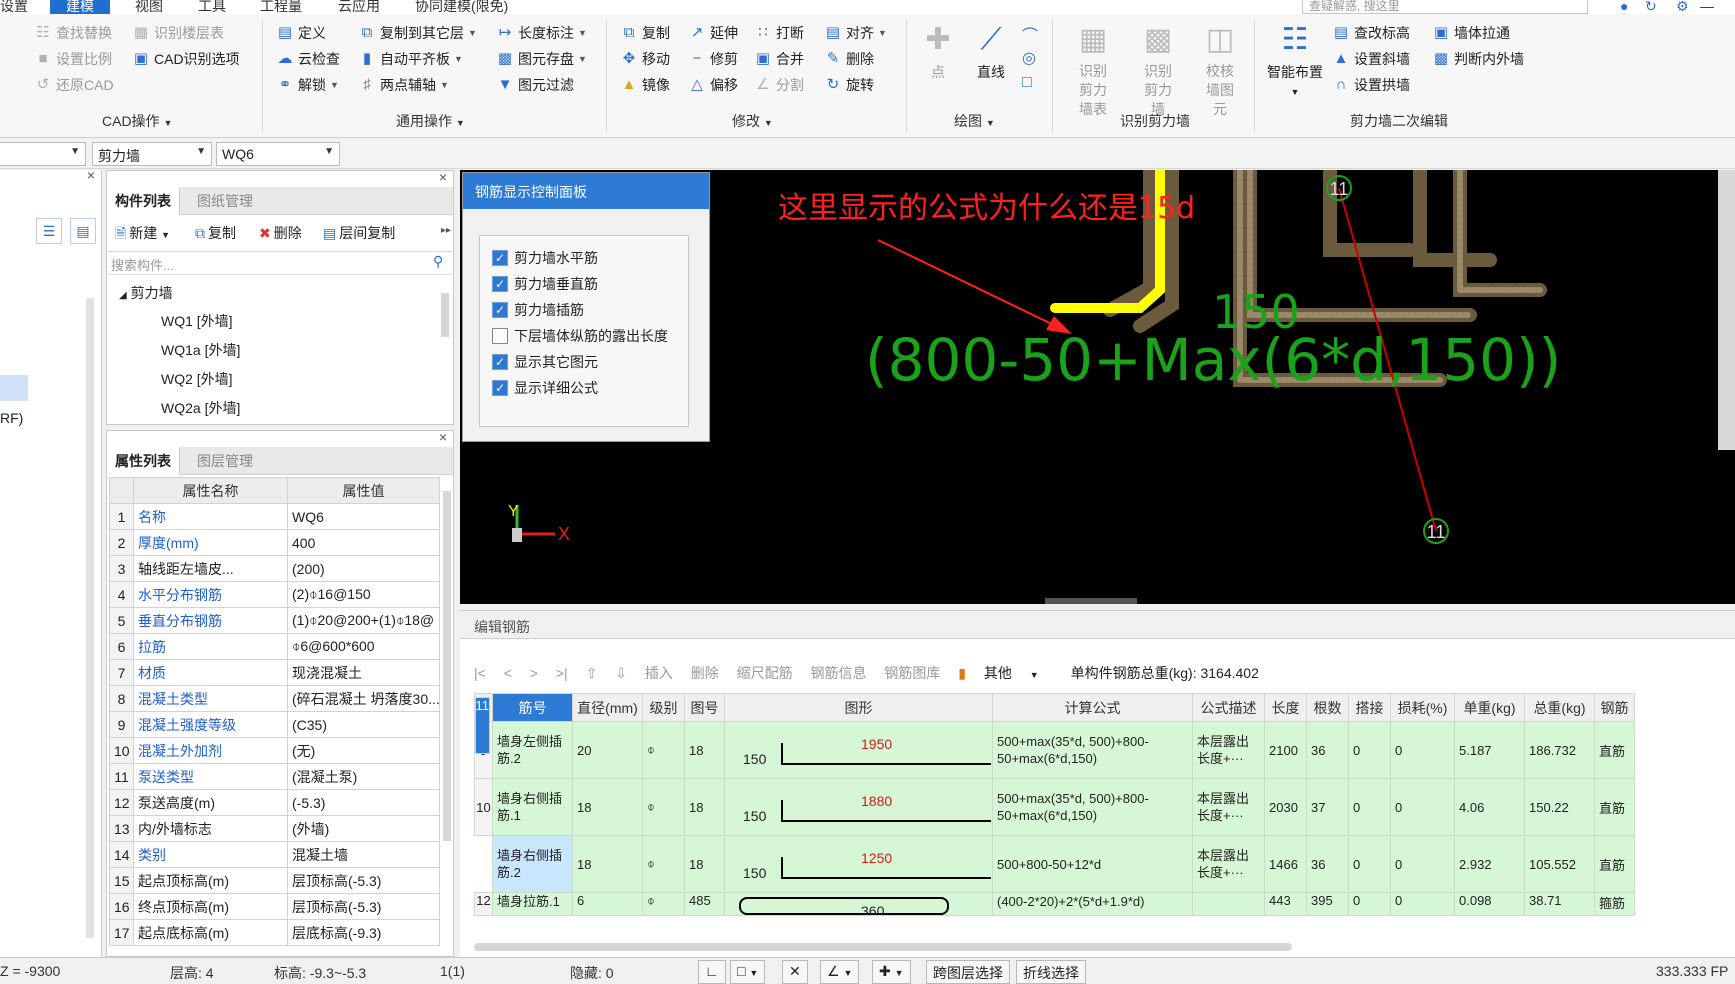 This screenshot has width=1735, height=984. What do you see at coordinates (438, 261) in the screenshot?
I see `search-icon: ⚲` at bounding box center [438, 261].